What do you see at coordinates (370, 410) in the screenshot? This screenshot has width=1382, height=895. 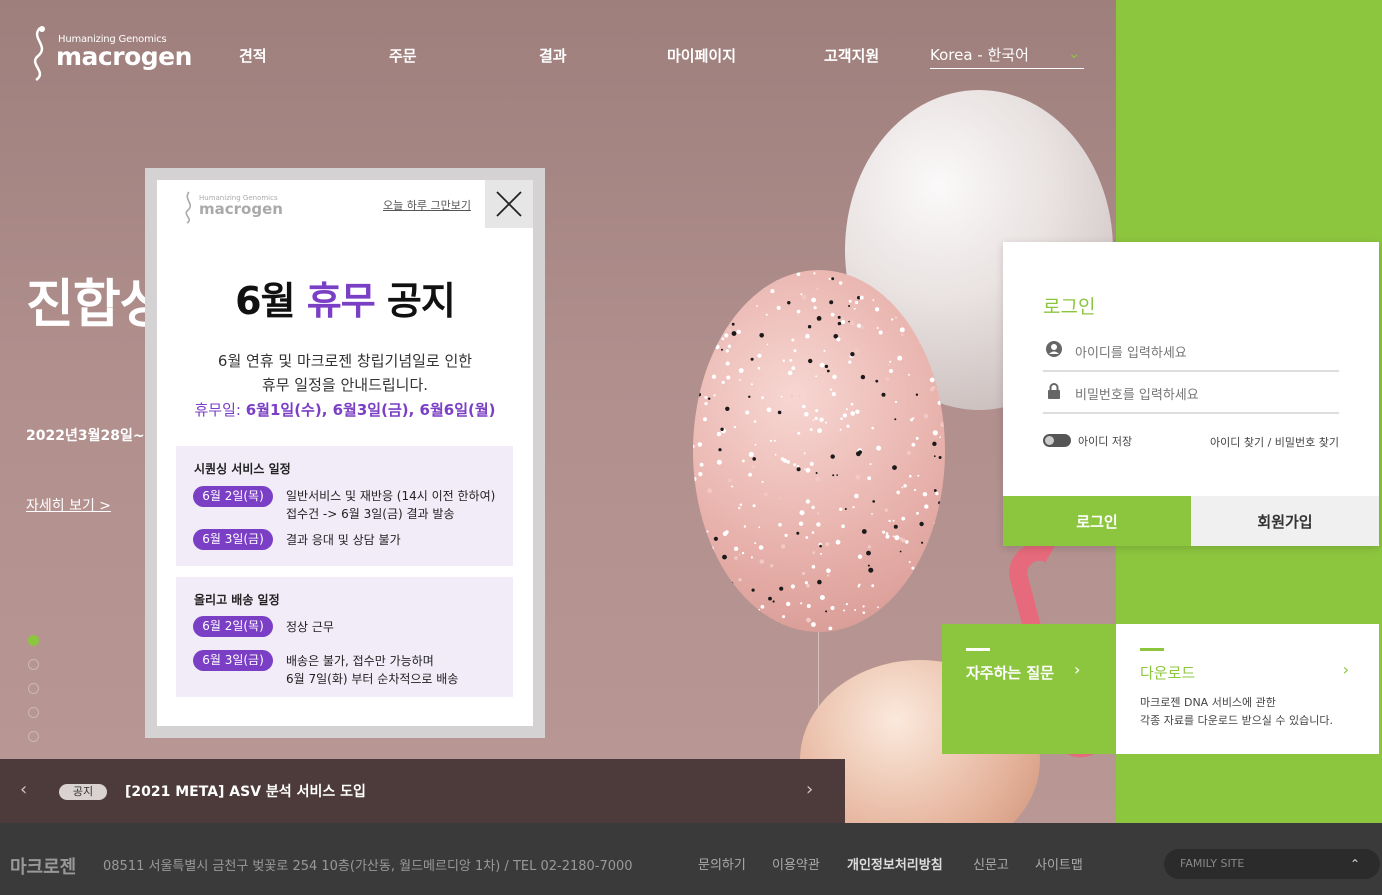 I see `holiday-days-value: 6월1일(수), 6월3일(금), 6월6일(월)` at bounding box center [370, 410].